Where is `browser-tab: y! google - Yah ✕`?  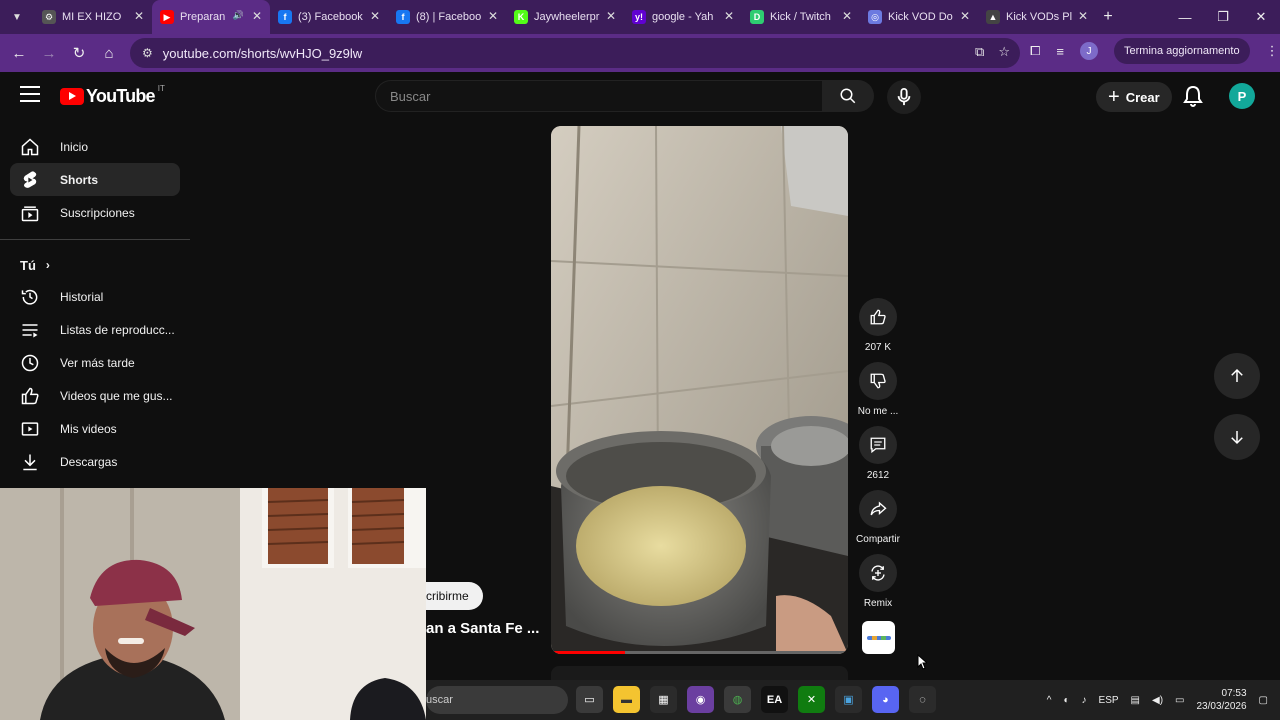 browser-tab: y! google - Yah ✕ is located at coordinates (683, 17).